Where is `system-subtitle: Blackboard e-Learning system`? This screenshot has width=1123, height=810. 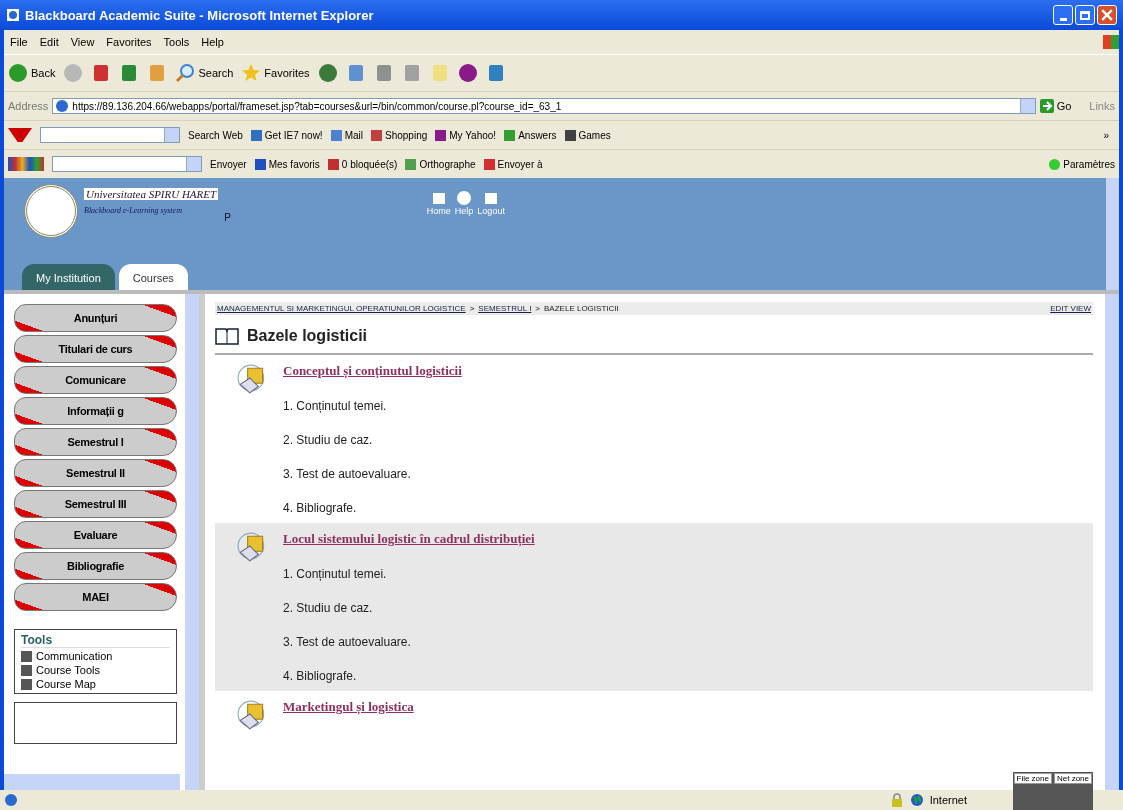
system-subtitle: Blackboard e-Learning system is located at coordinates (133, 210).